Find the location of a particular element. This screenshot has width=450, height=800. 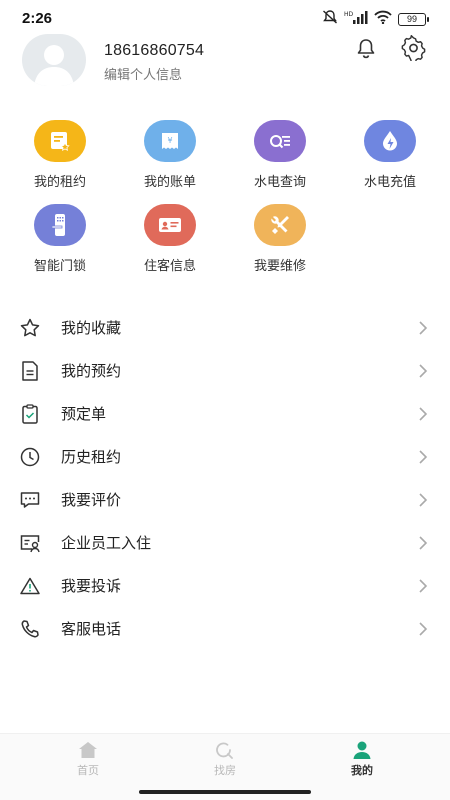

grid-item-utility-recharge: 水电充值 is located at coordinates (390, 155).